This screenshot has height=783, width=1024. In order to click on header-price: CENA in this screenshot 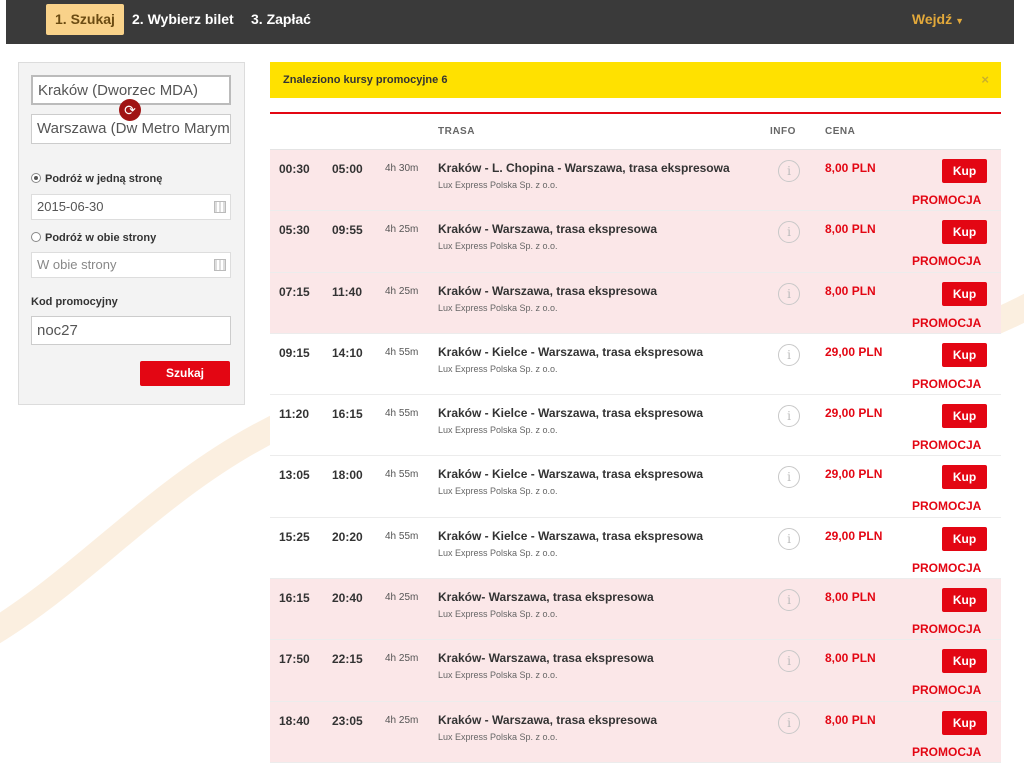, I will do `click(840, 131)`.